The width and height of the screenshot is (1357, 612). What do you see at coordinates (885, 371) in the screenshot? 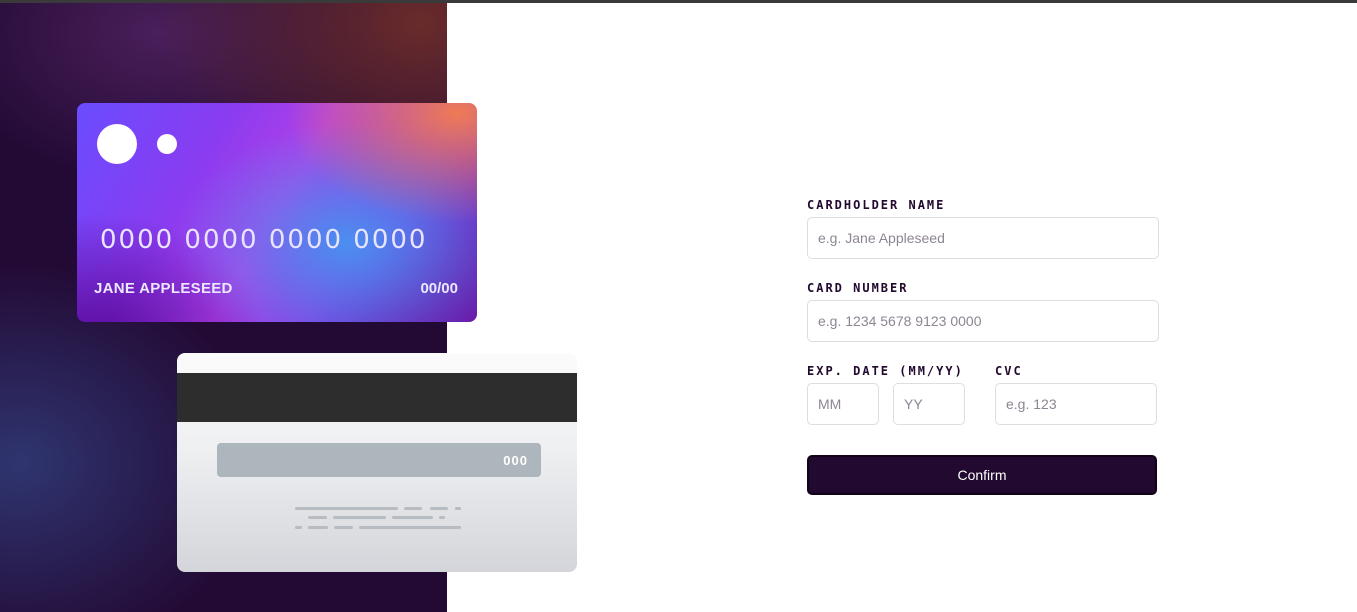
I see `expiry-date-label: EXP. DATE (MM/YY)` at bounding box center [885, 371].